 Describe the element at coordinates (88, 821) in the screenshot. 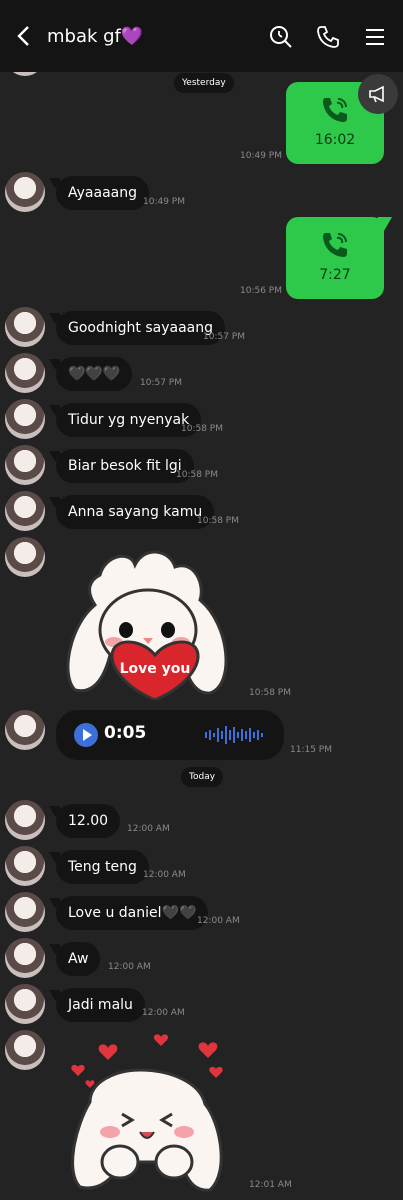

I see `message-bubble: 12.00` at that location.